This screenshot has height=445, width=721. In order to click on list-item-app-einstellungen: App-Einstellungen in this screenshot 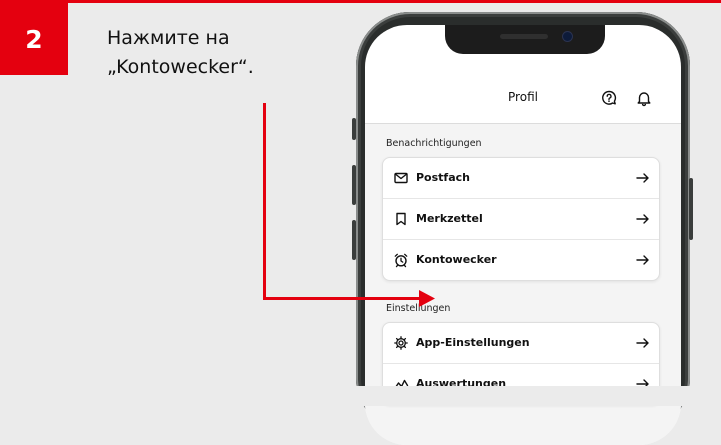, I will do `click(521, 343)`.